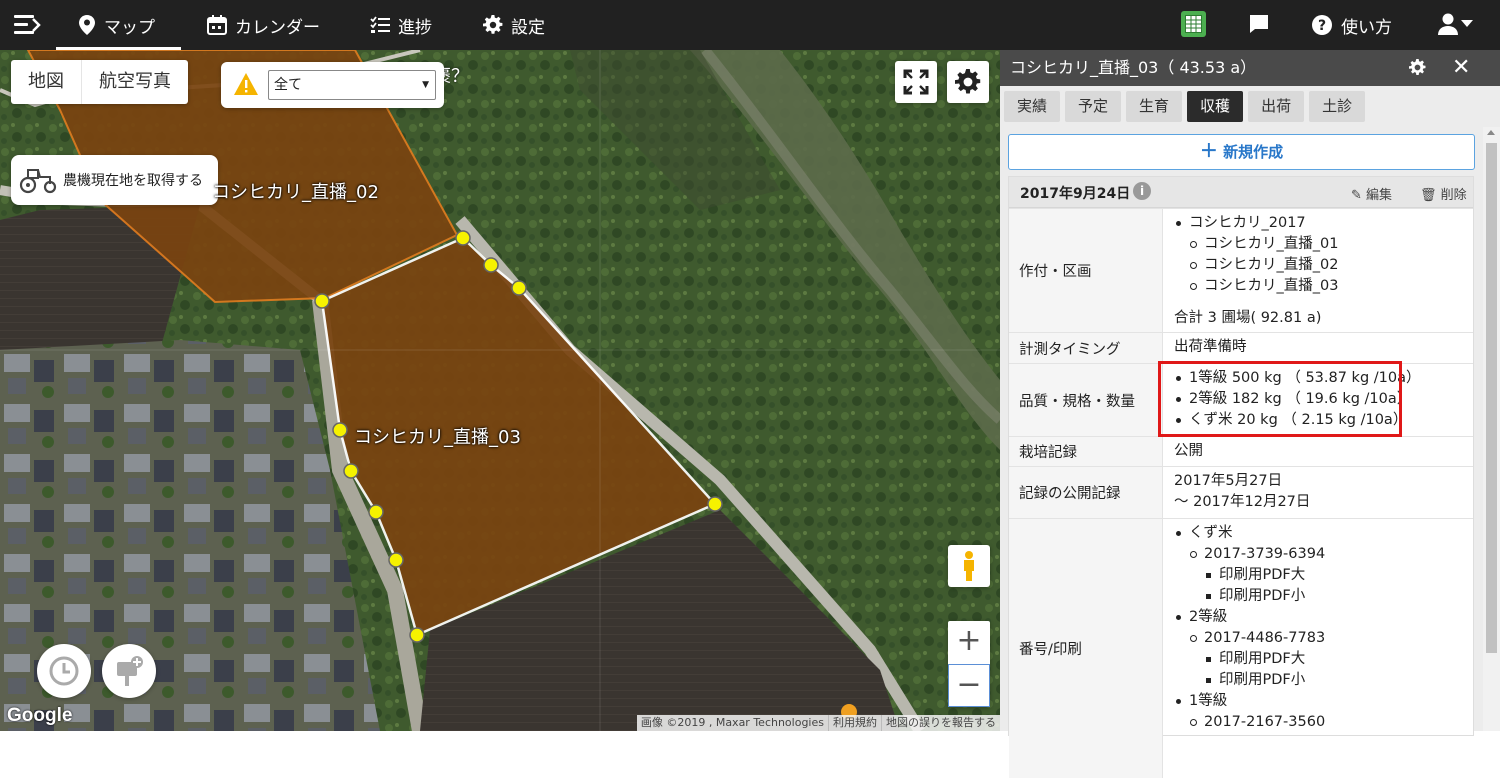  Describe the element at coordinates (1461, 68) in the screenshot. I see `close-icon: ✕` at that location.